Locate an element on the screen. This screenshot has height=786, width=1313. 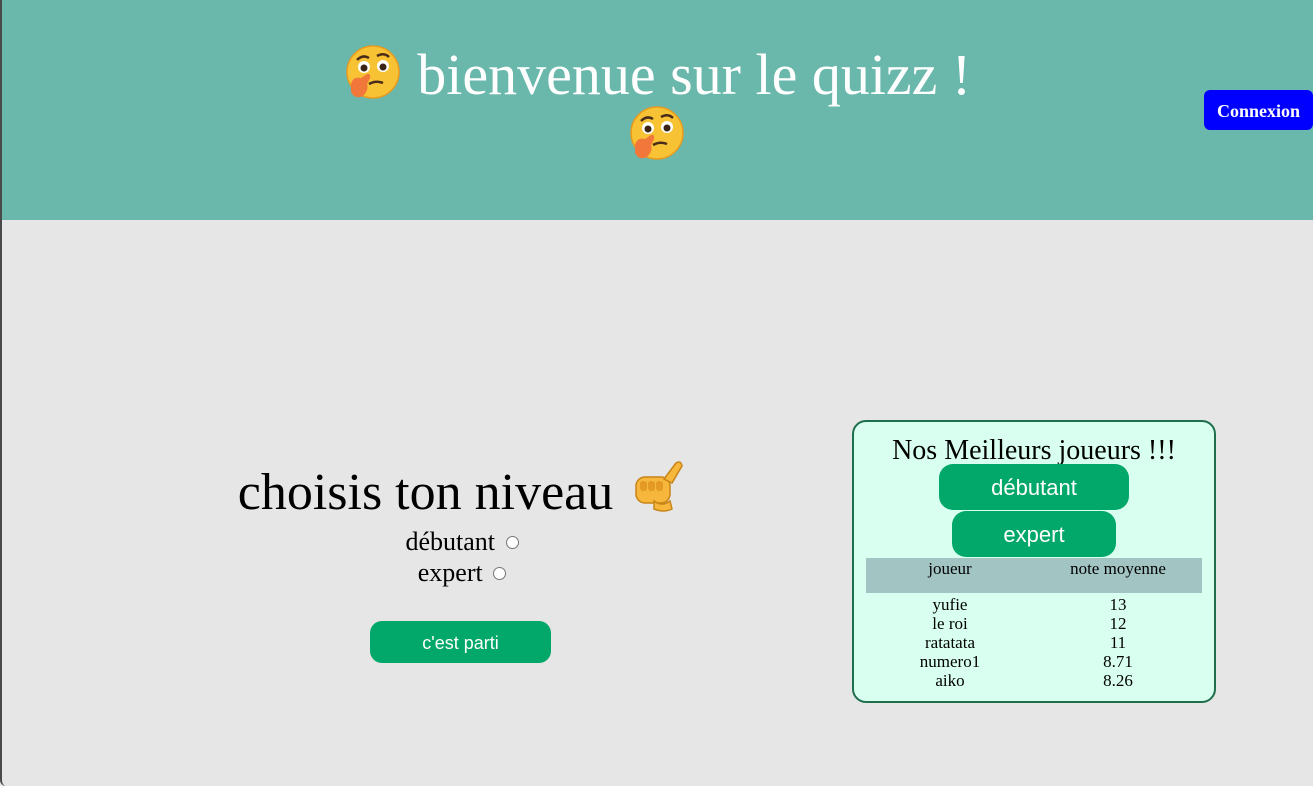
player-name: aiko is located at coordinates (950, 680).